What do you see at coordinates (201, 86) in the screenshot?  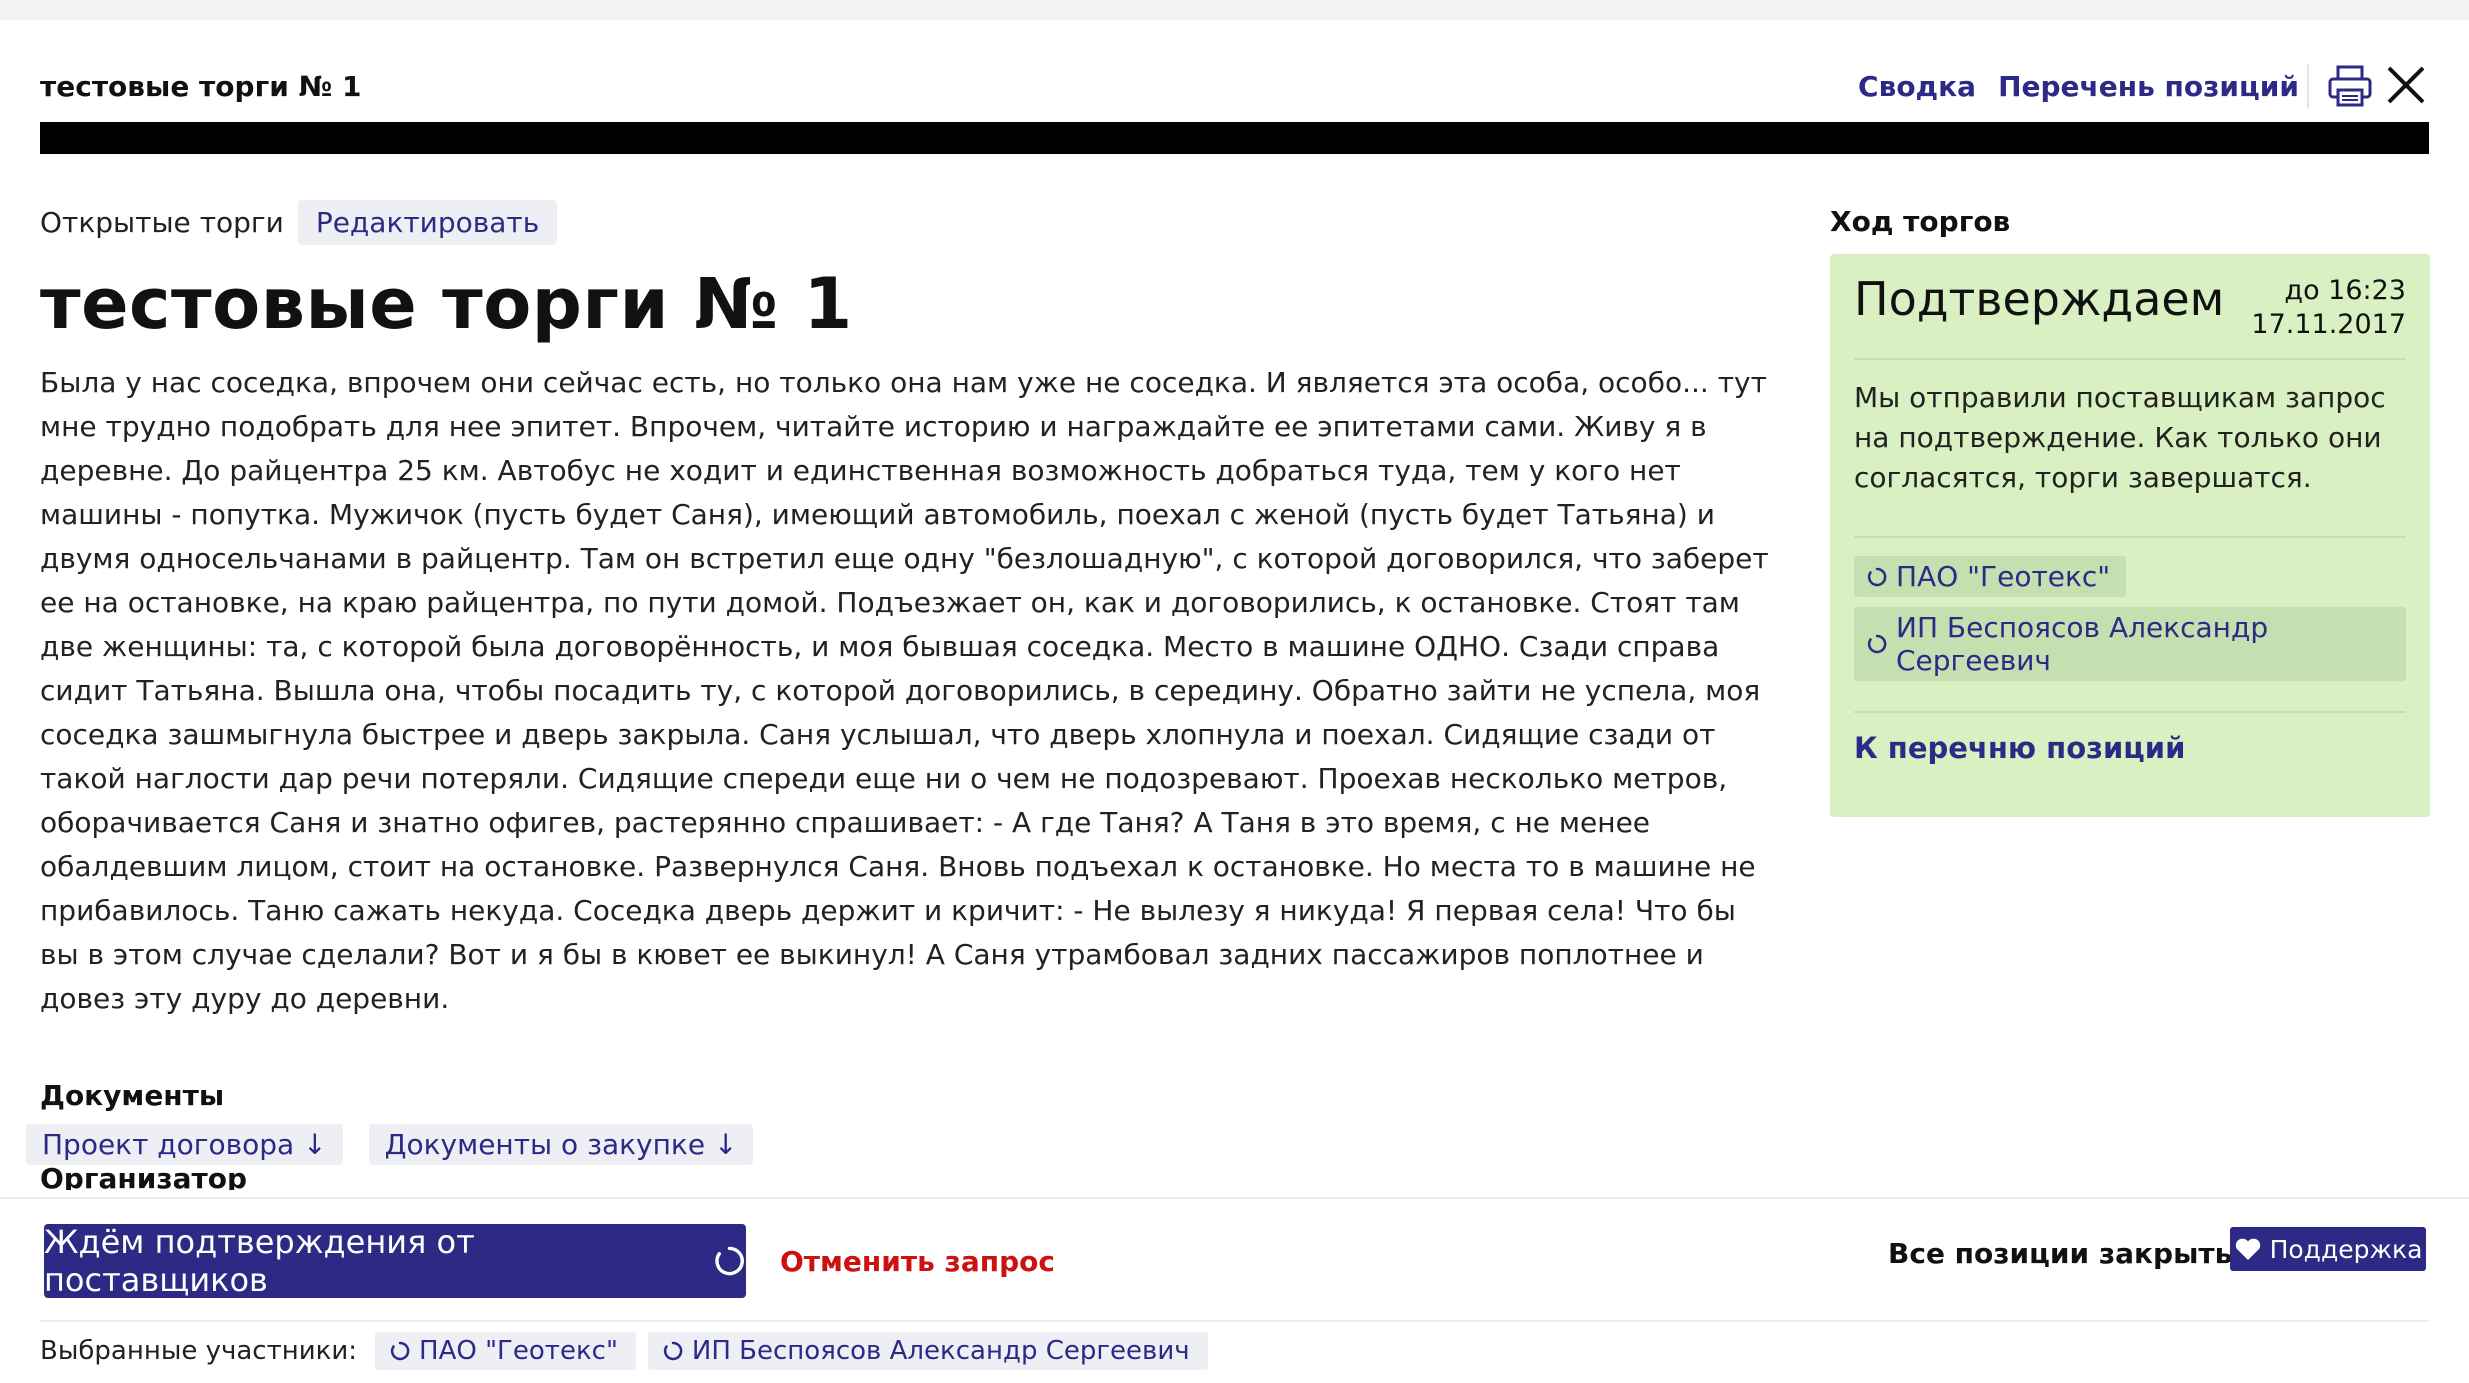 I see `header-title: тестовые торги № 1` at bounding box center [201, 86].